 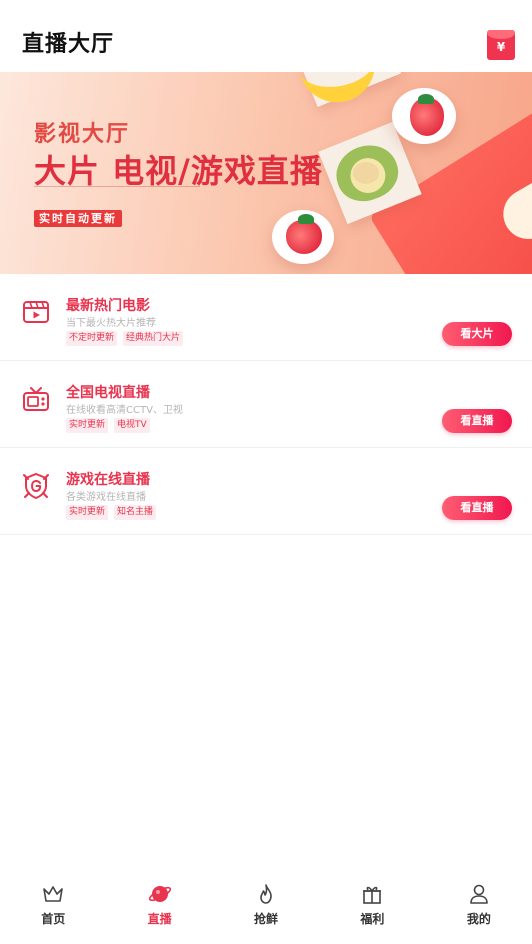 What do you see at coordinates (304, 237) in the screenshot?
I see `banner-strawberry-graphic` at bounding box center [304, 237].